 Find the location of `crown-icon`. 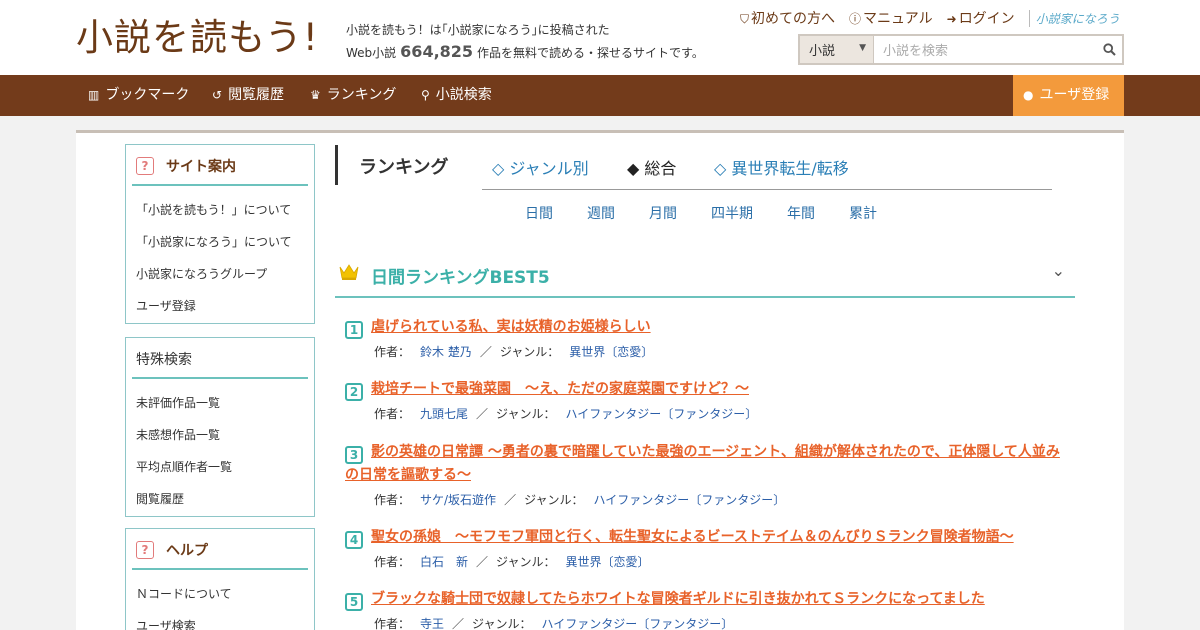

crown-icon is located at coordinates (349, 272).